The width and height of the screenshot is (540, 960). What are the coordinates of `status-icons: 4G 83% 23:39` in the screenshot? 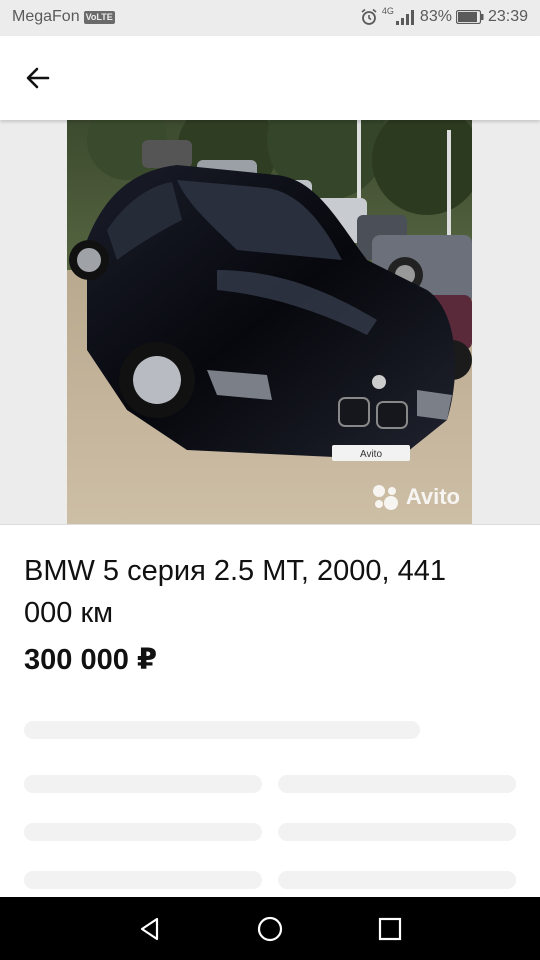 It's located at (442, 16).